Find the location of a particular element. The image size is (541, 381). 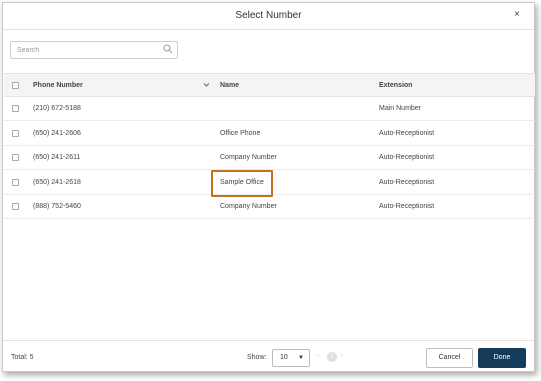

current-page-indicator: 1 is located at coordinates (332, 357).